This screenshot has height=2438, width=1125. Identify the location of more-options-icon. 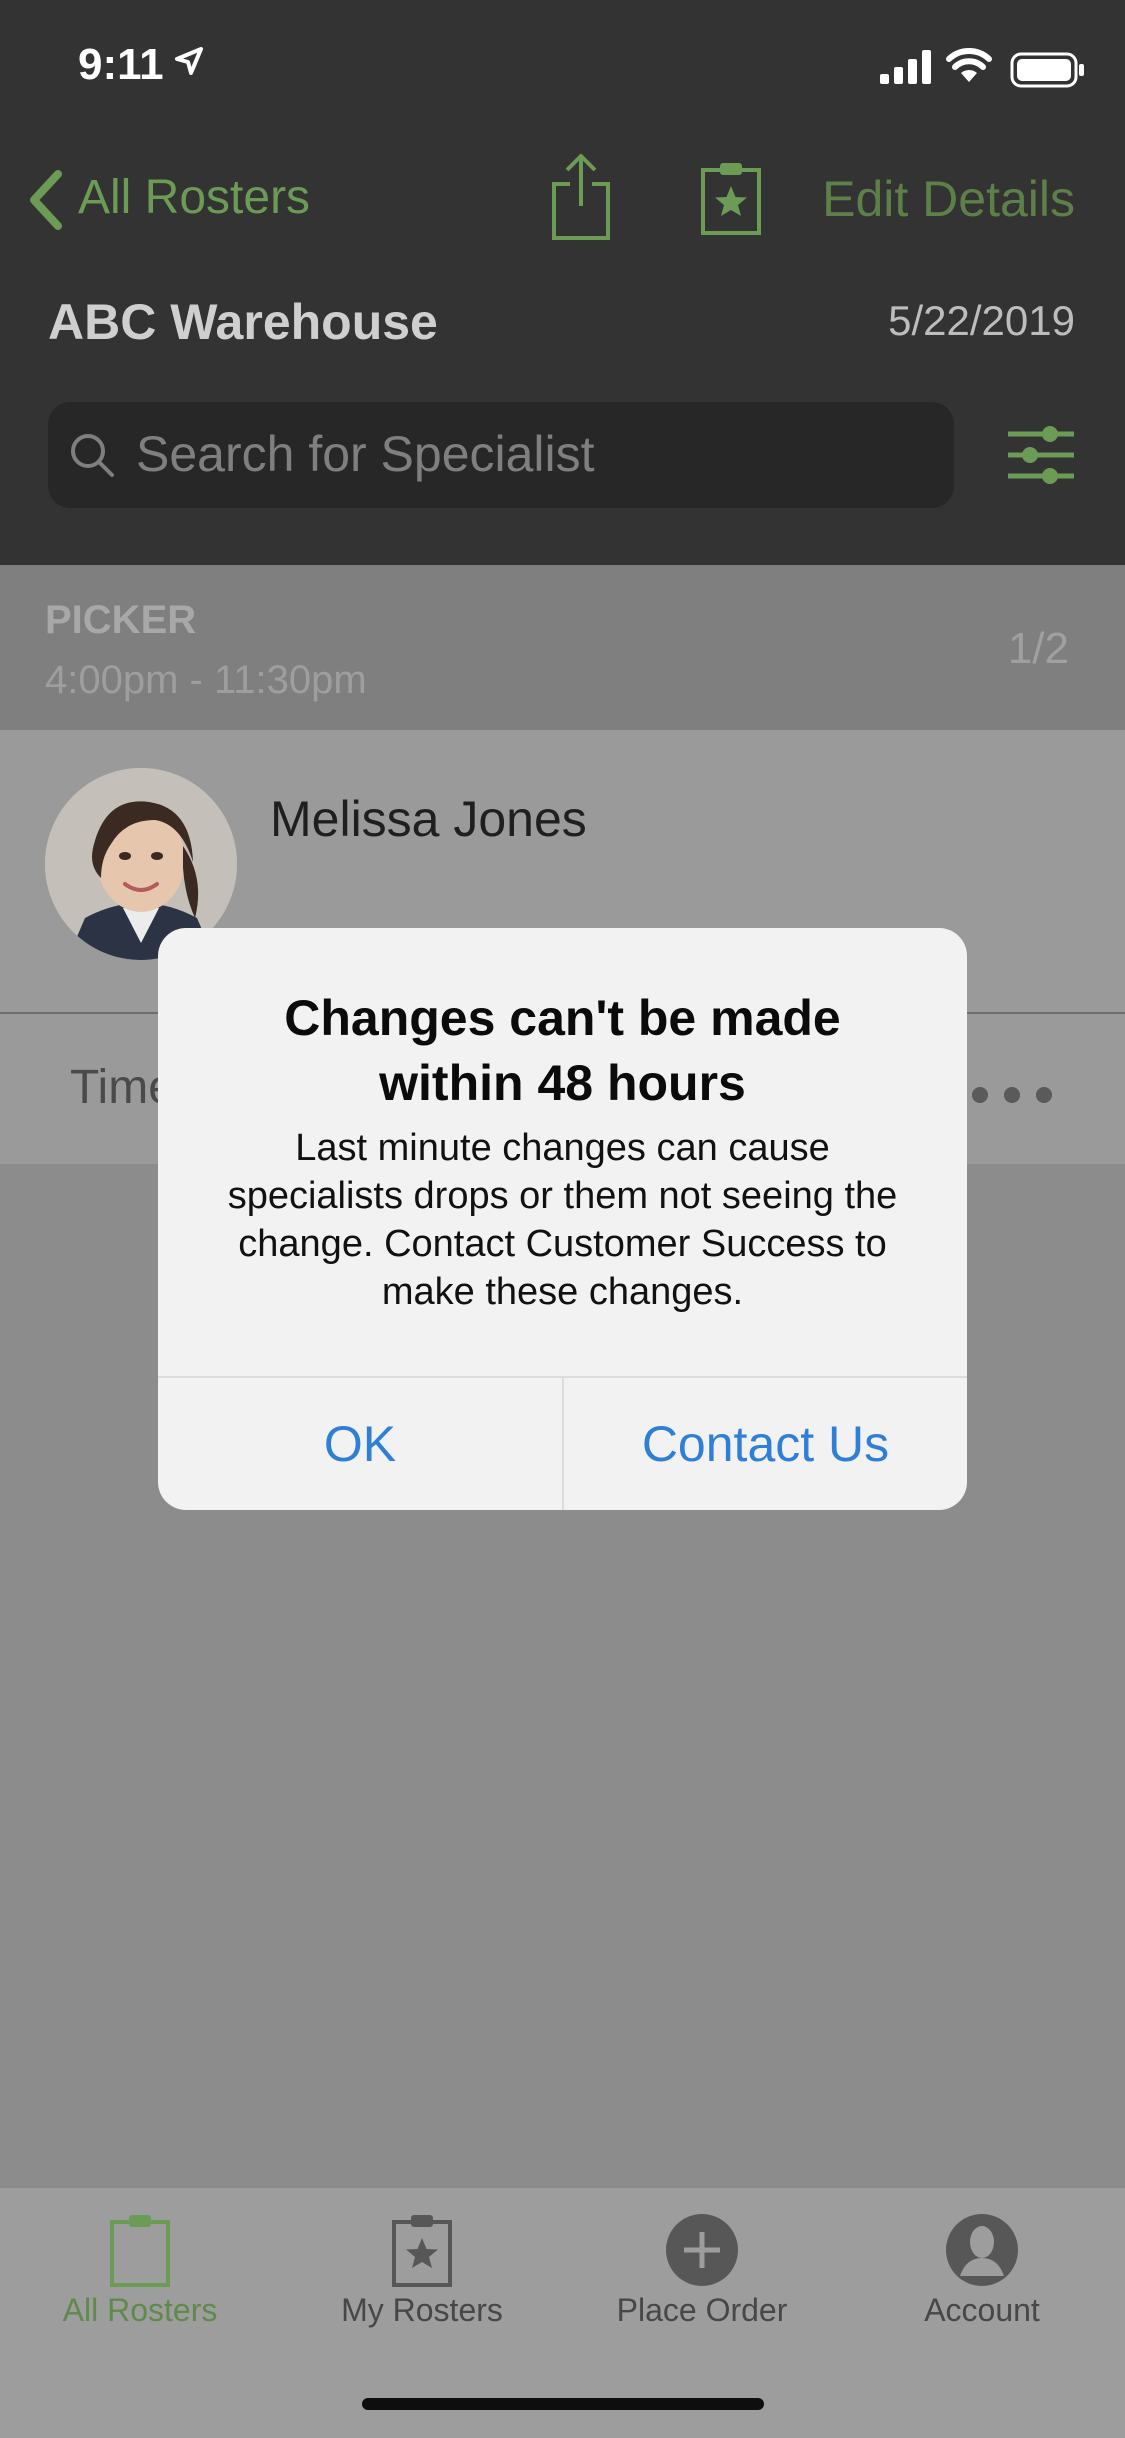
(1012, 1095).